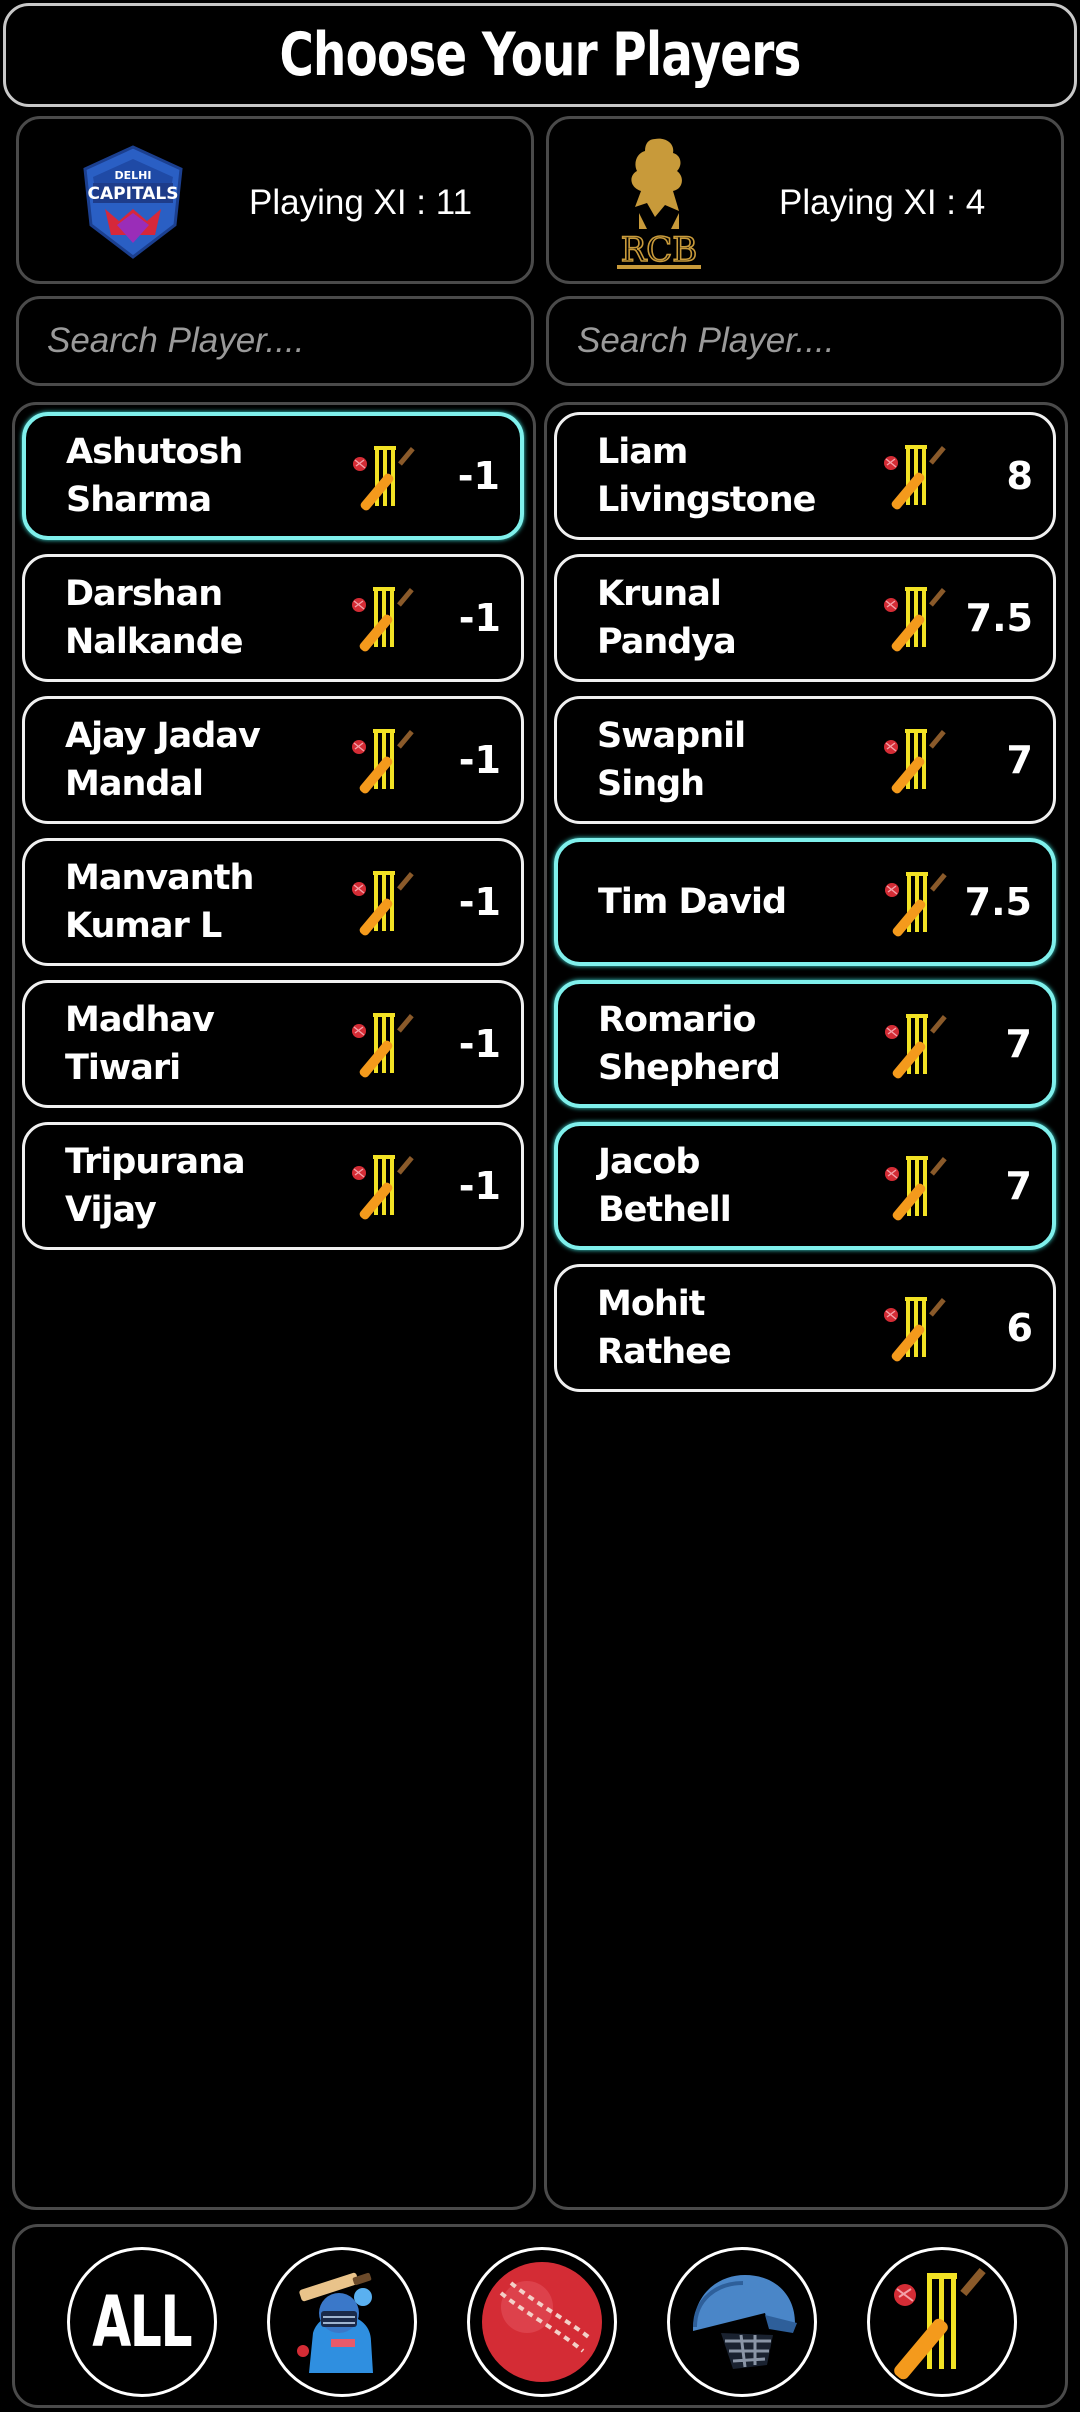  I want to click on player-last-name: Bethell, so click(665, 1210).